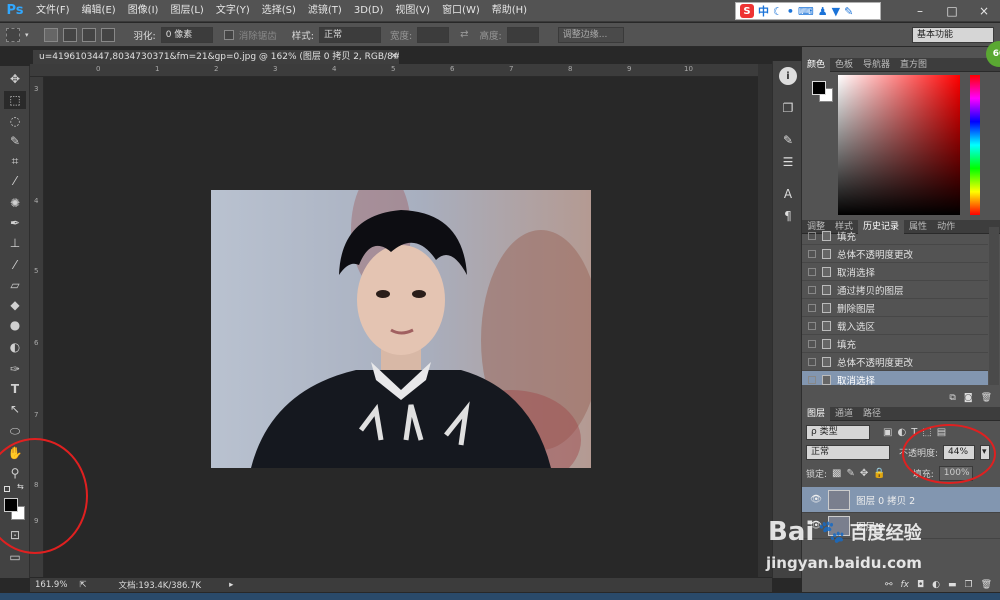 Image resolution: width=1000 pixels, height=600 pixels. Describe the element at coordinates (15, 369) in the screenshot. I see `pen-tool-icon: ✑` at that location.